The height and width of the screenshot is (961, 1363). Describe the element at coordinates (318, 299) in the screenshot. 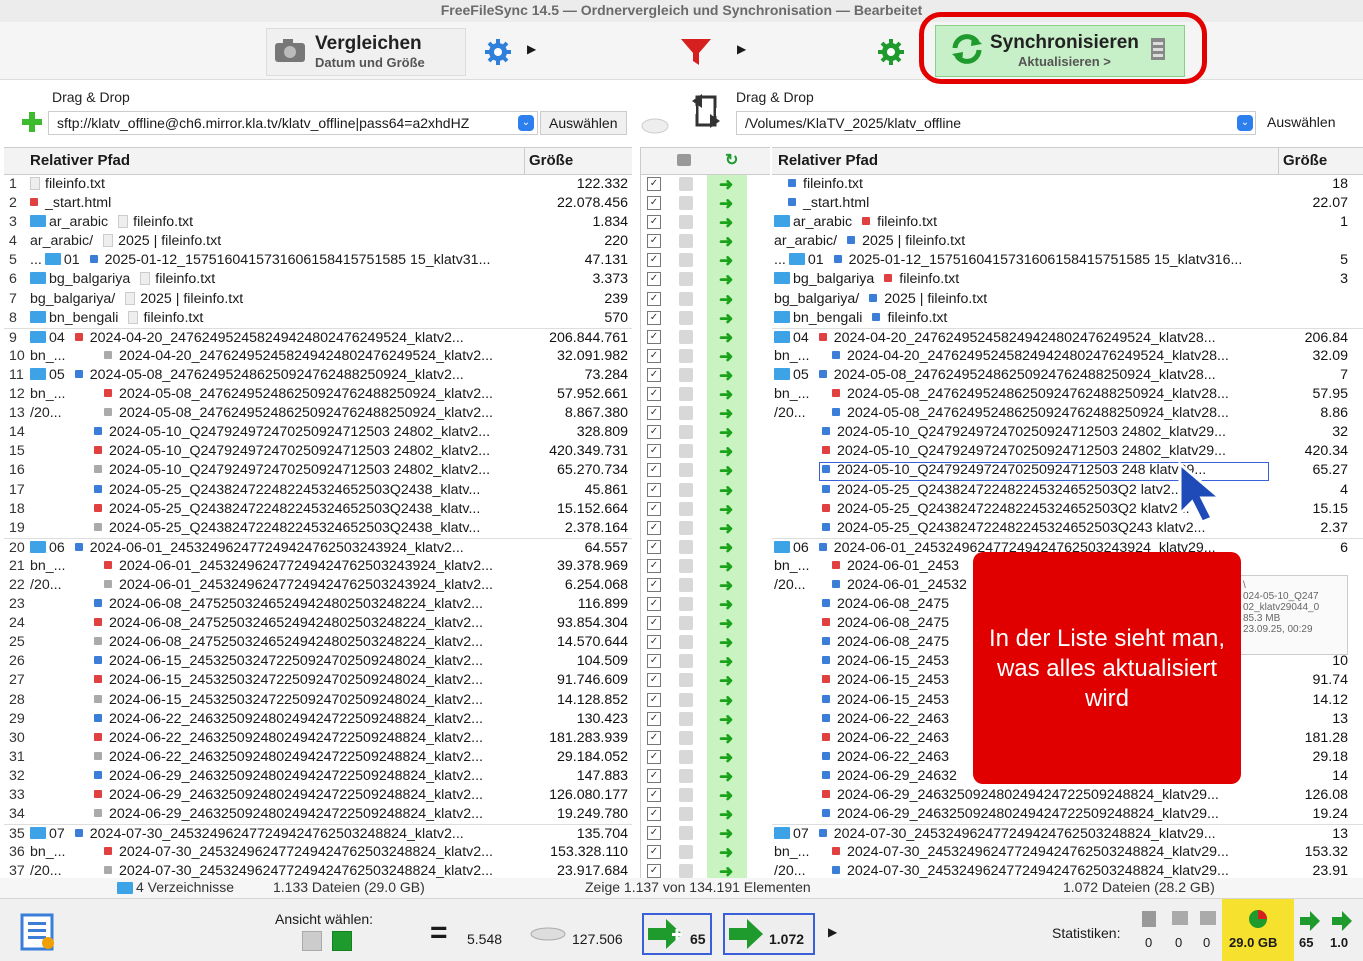

I see `table-row: 7 bg_balgariya/2025 | fileinfo.txt 239` at that location.